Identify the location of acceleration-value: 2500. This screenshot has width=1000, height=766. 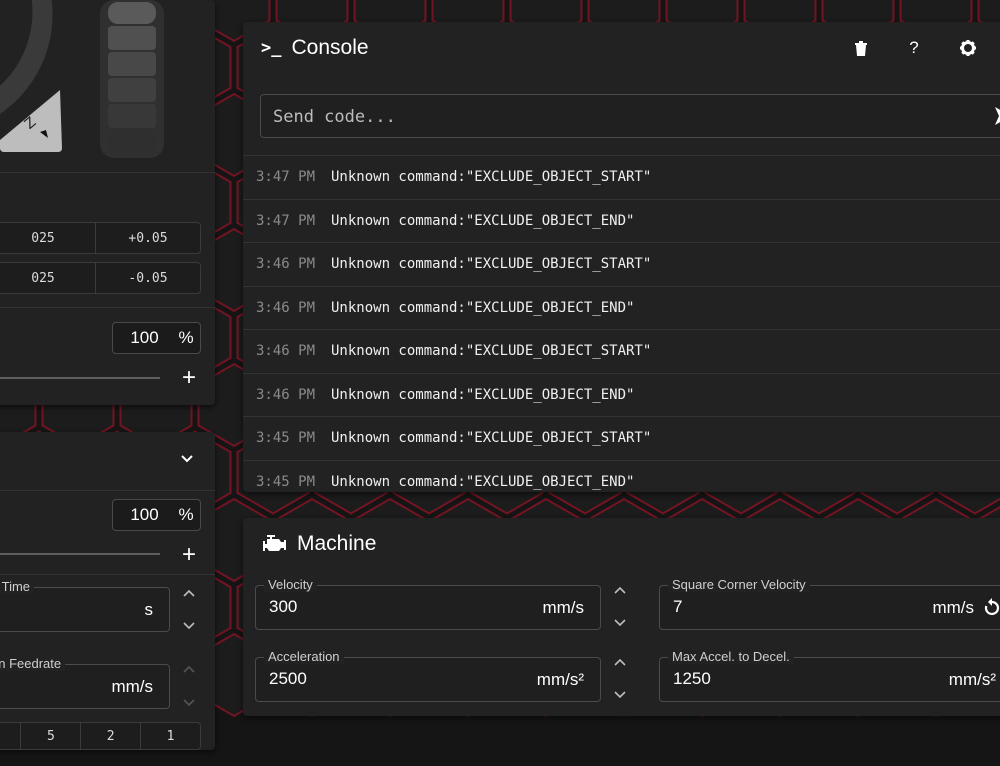
(288, 678).